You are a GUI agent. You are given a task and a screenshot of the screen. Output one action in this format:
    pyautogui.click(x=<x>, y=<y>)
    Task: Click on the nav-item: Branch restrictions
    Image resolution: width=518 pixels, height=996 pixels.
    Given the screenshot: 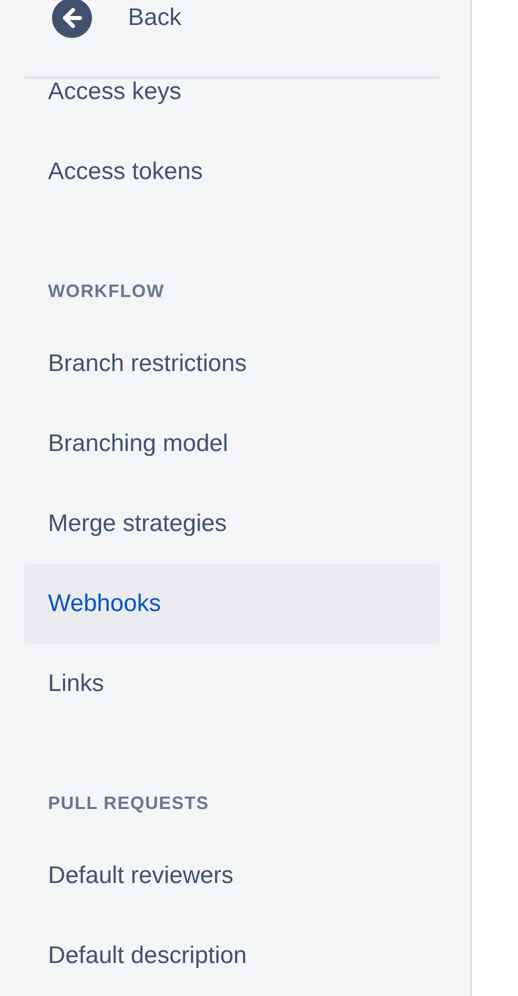 What is the action you would take?
    pyautogui.click(x=232, y=364)
    